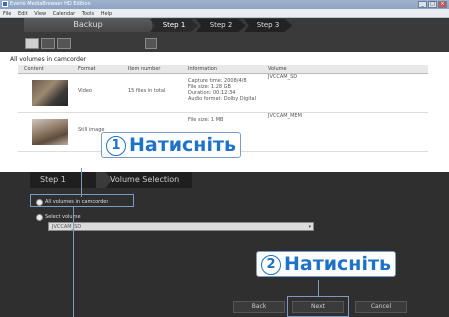  What do you see at coordinates (145, 179) in the screenshot?
I see `panel-tab-title: Volume Selection` at bounding box center [145, 179].